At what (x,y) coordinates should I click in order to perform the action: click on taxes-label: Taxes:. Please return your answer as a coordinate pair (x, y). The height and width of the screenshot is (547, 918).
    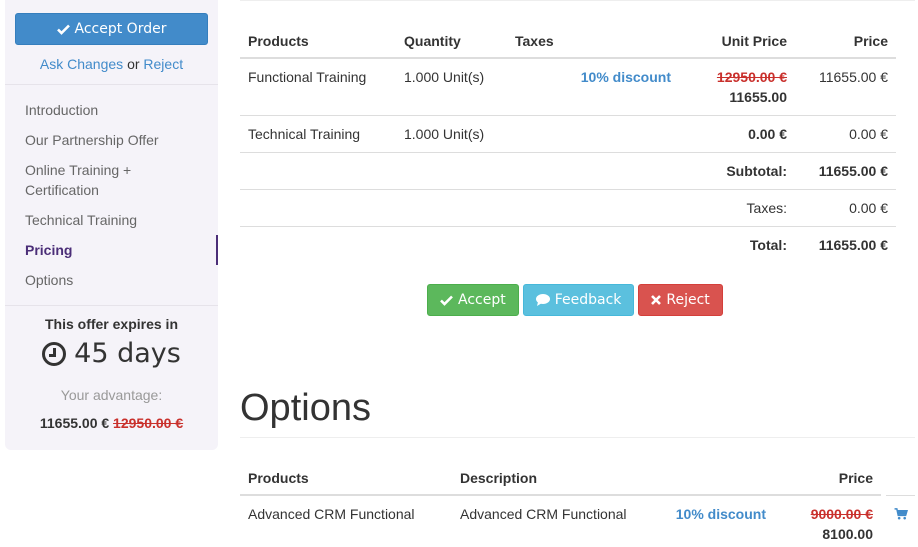
    Looking at the image, I should click on (517, 208).